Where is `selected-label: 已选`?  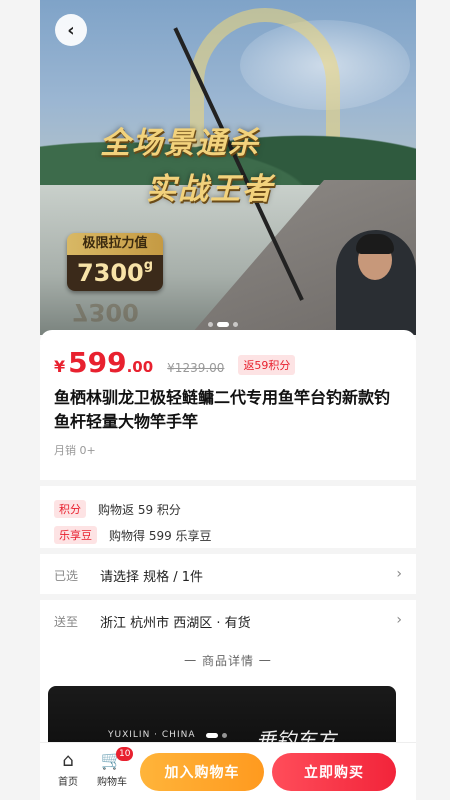
selected-label: 已选 is located at coordinates (66, 576).